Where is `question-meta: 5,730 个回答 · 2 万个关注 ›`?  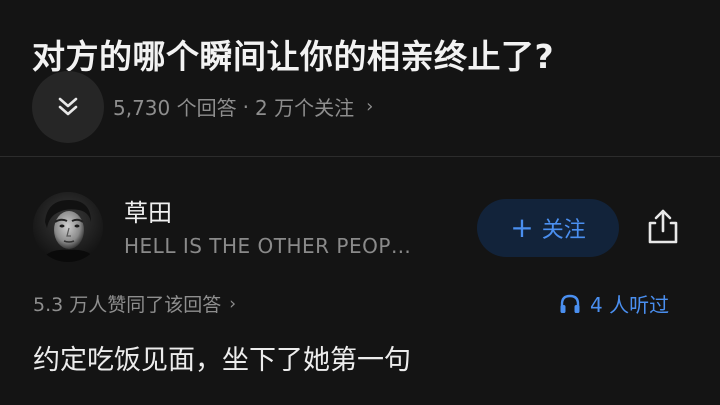 question-meta: 5,730 个回答 · 2 万个关注 › is located at coordinates (243, 106).